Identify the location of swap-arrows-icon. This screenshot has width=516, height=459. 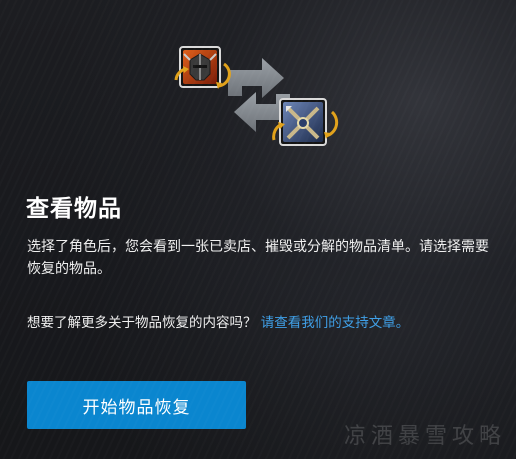
(256, 96).